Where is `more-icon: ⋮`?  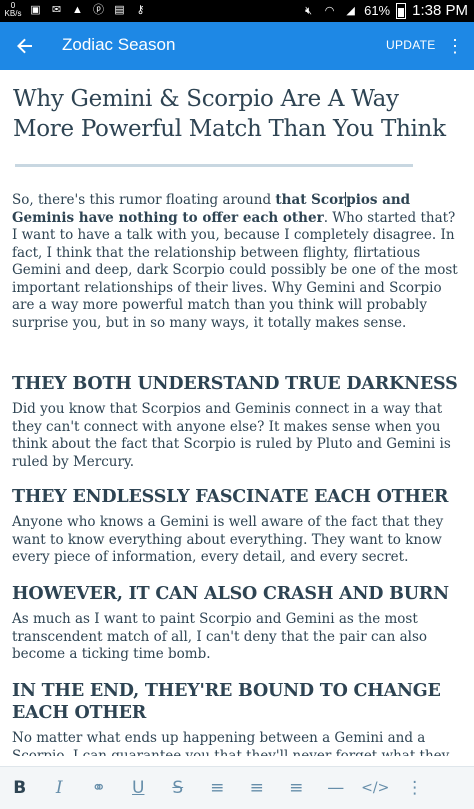 more-icon: ⋮ is located at coordinates (415, 788).